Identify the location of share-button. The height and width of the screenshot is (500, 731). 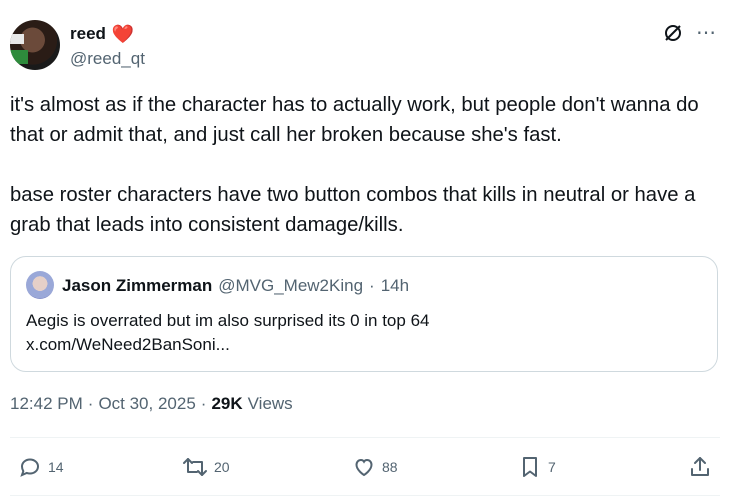
(700, 467).